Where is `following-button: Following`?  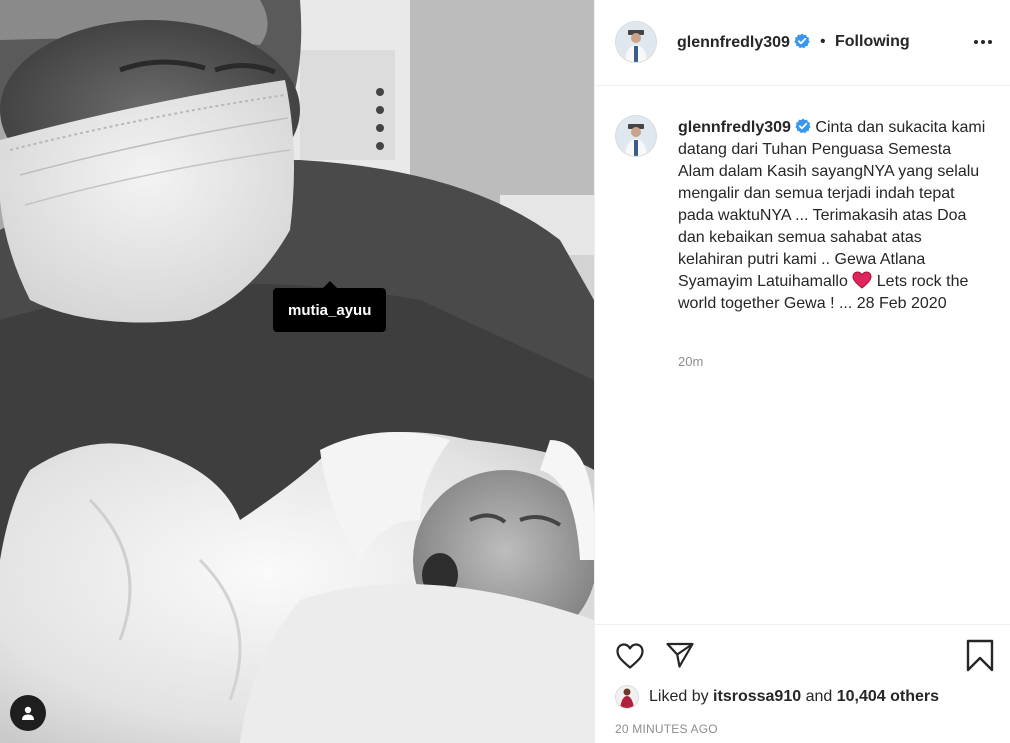 following-button: Following is located at coordinates (872, 42).